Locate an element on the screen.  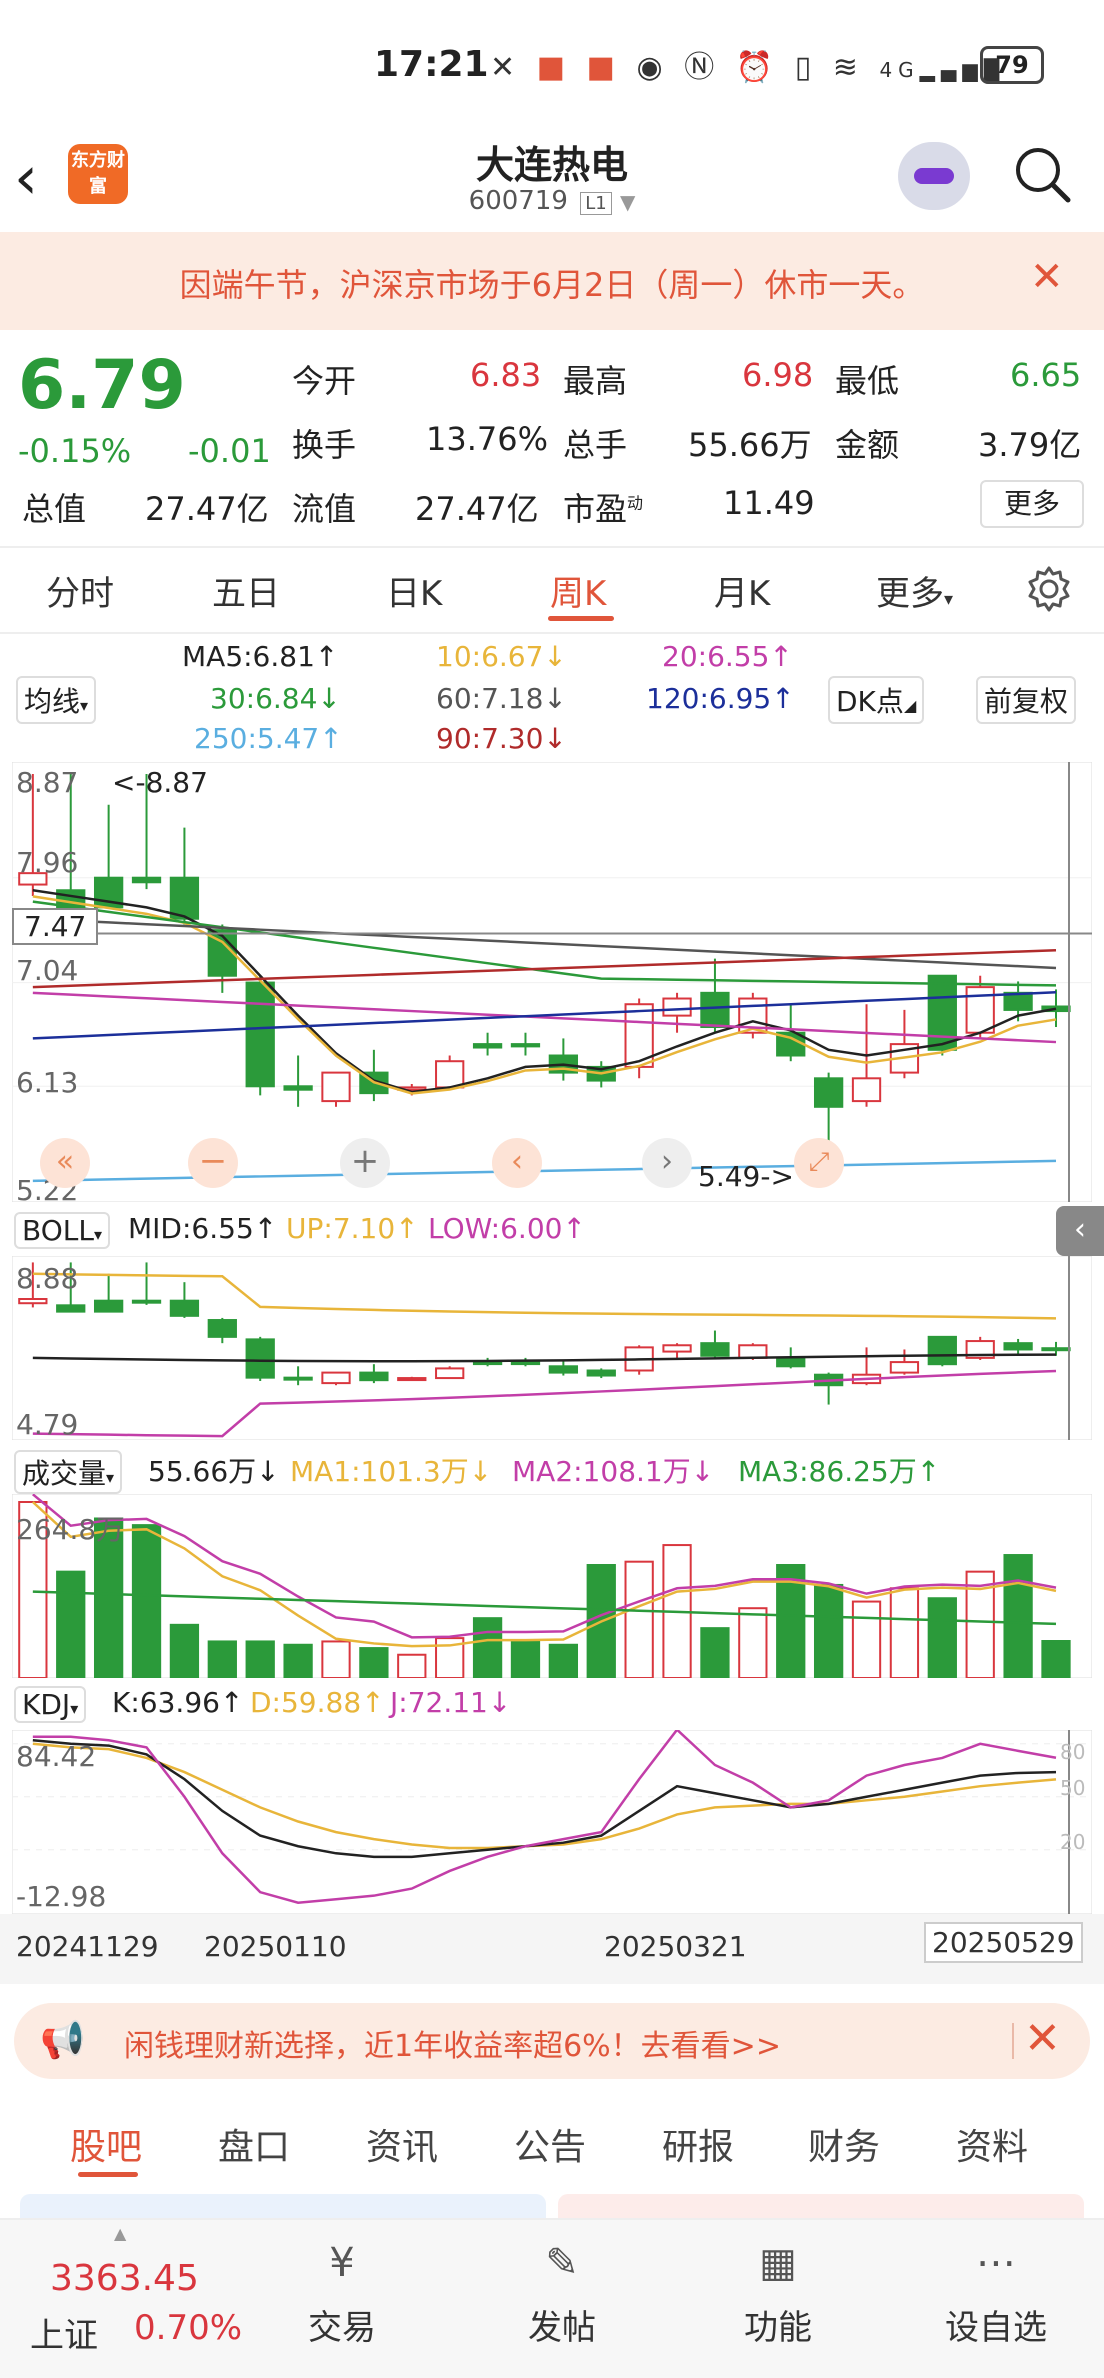
volume-current: 55.66万↓ is located at coordinates (214, 1471).